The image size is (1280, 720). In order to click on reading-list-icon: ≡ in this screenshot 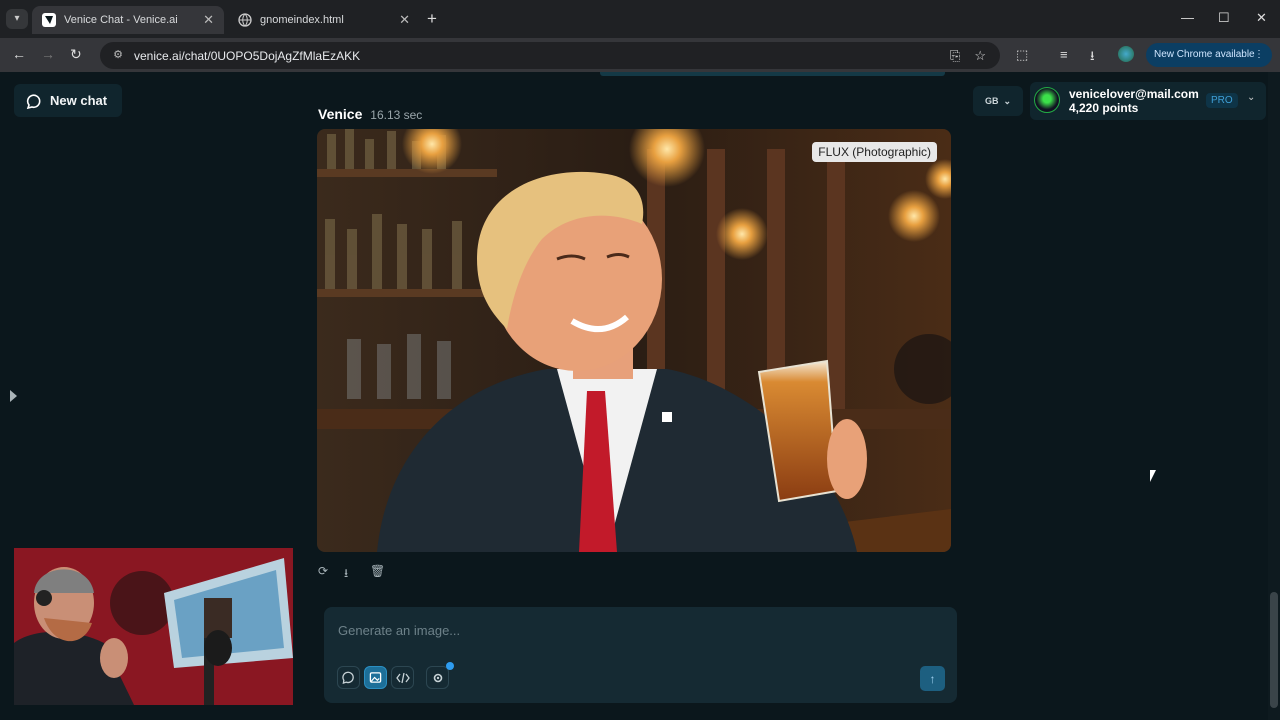, I will do `click(1064, 54)`.